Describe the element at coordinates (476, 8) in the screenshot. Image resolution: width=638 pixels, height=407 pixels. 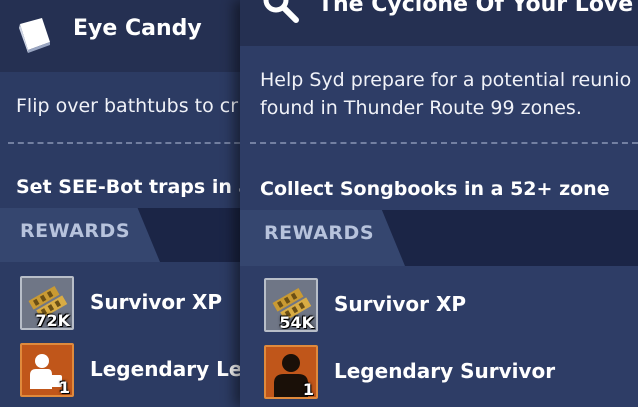
I see `quest-title: The Cyclone Of Your Love` at that location.